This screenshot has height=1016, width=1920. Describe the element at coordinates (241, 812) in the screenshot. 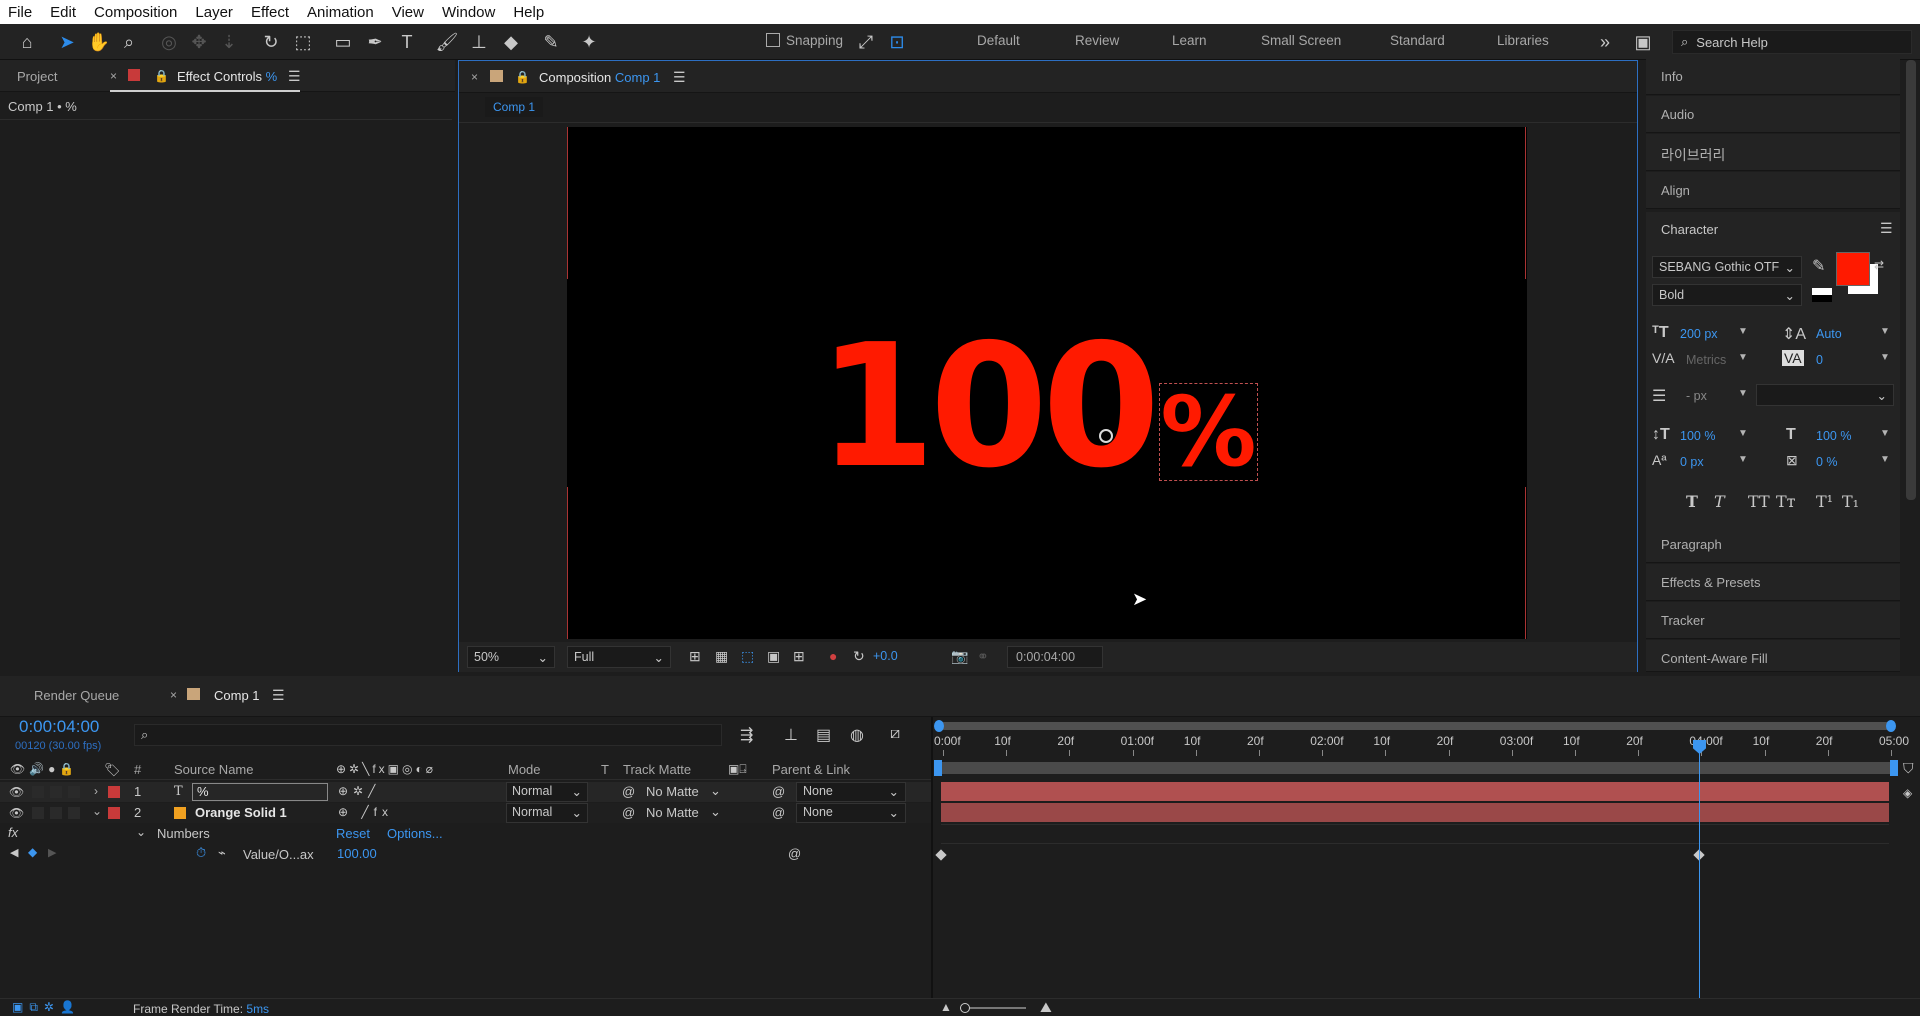

I see `layer-name: Orange Solid 1` at that location.